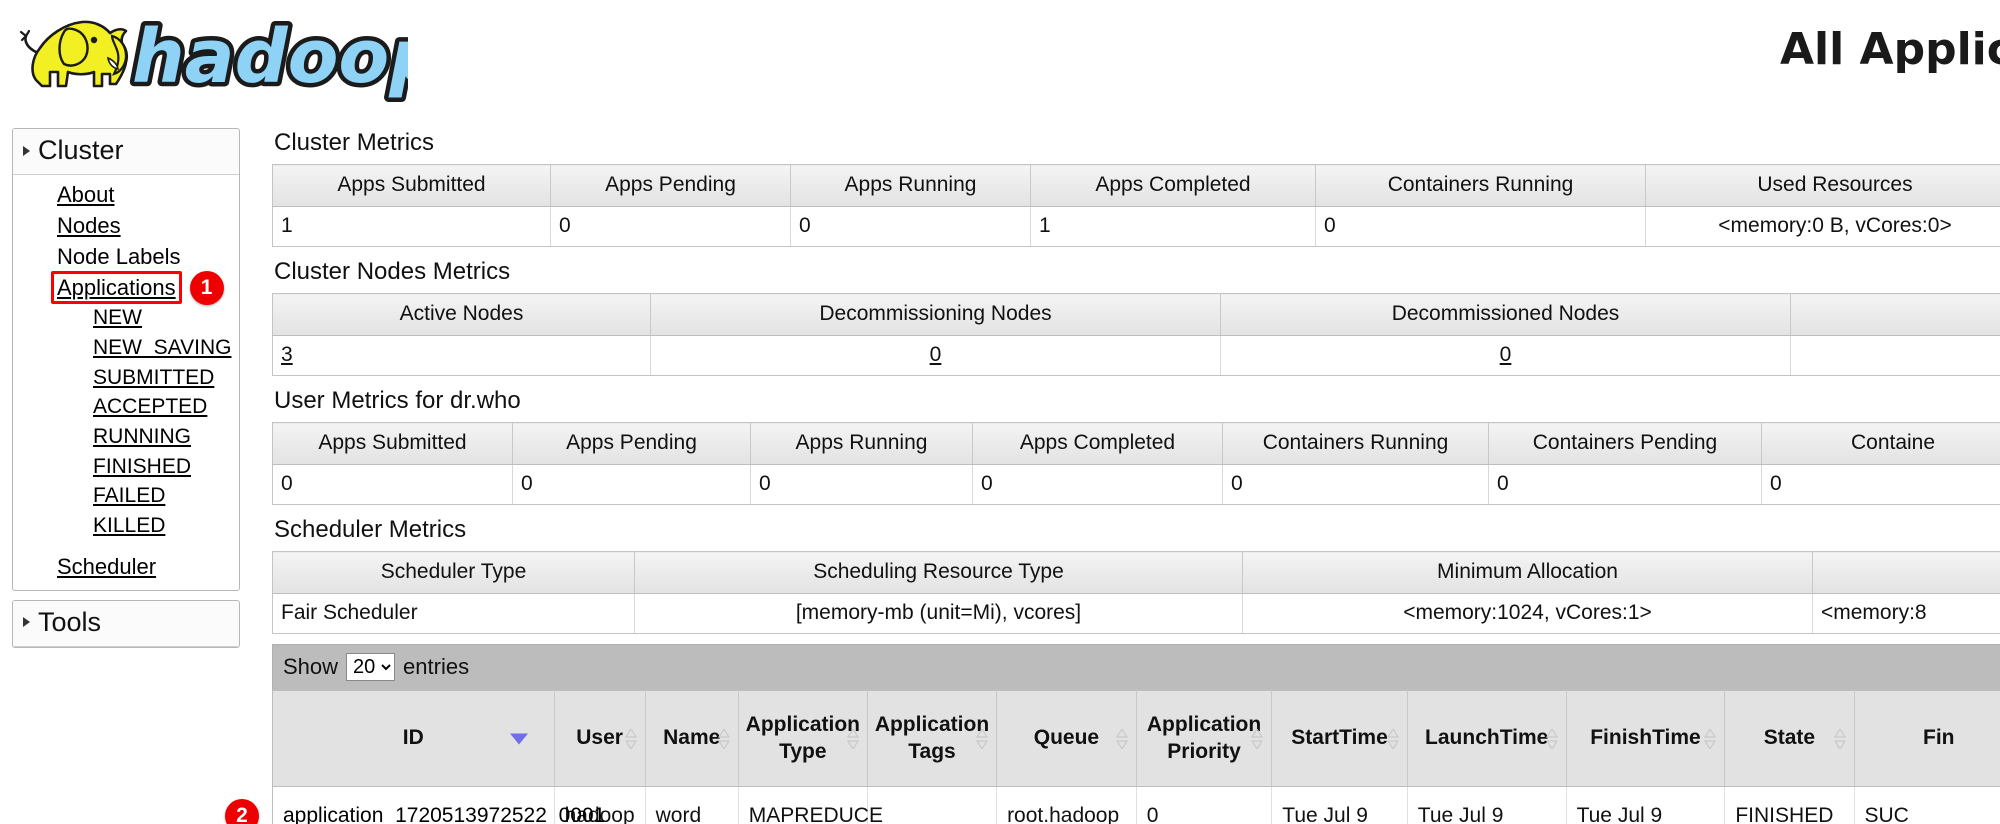 This screenshot has width=2000, height=824. What do you see at coordinates (1646, 738) in the screenshot?
I see `col-header-finish-time: FinishTime` at bounding box center [1646, 738].